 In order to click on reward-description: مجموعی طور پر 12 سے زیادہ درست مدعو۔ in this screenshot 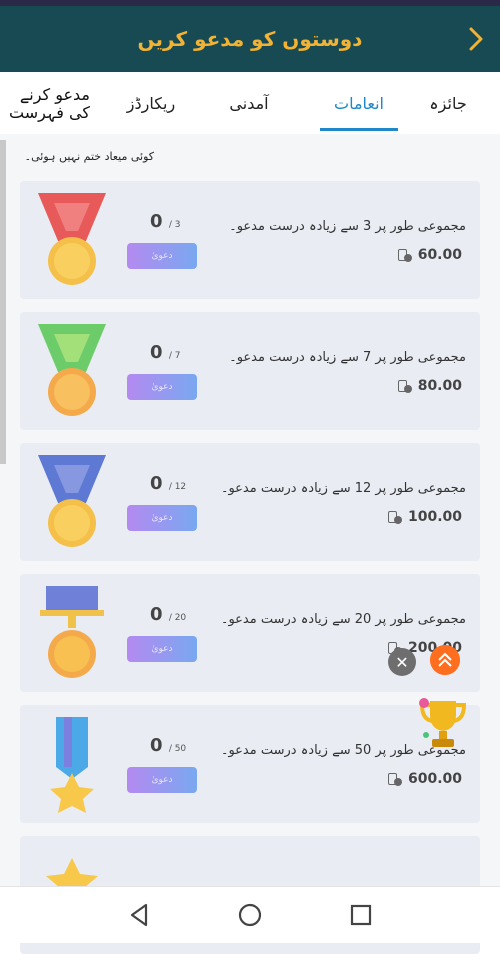, I will do `click(343, 488)`.